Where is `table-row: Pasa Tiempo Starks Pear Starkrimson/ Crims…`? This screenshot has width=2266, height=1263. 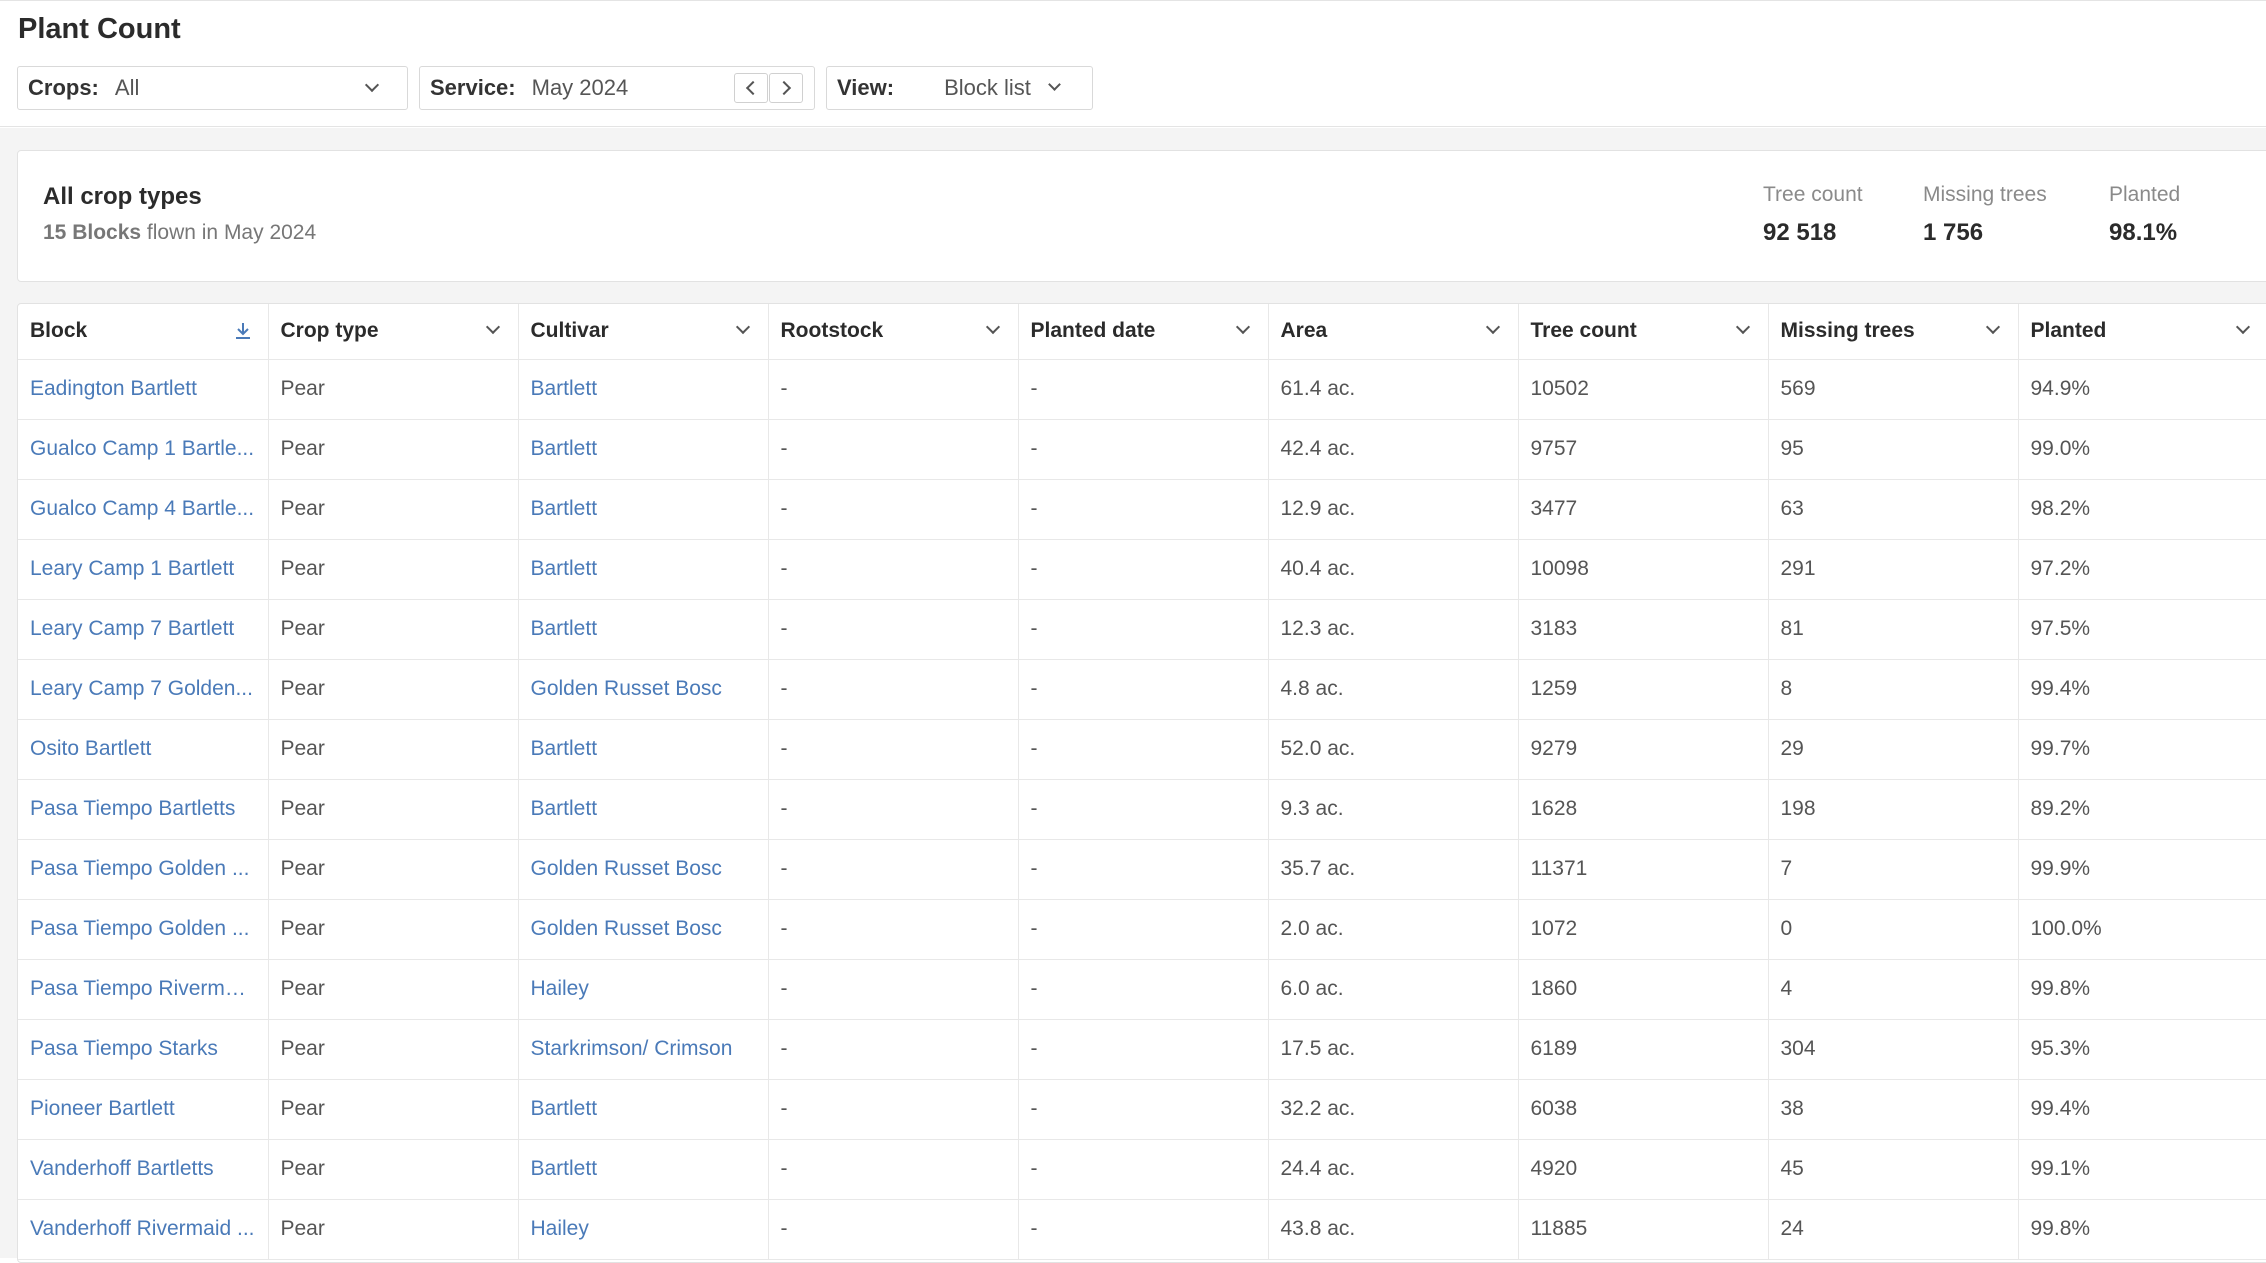 table-row: Pasa Tiempo Starks Pear Starkrimson/ Crims… is located at coordinates (1142, 1049).